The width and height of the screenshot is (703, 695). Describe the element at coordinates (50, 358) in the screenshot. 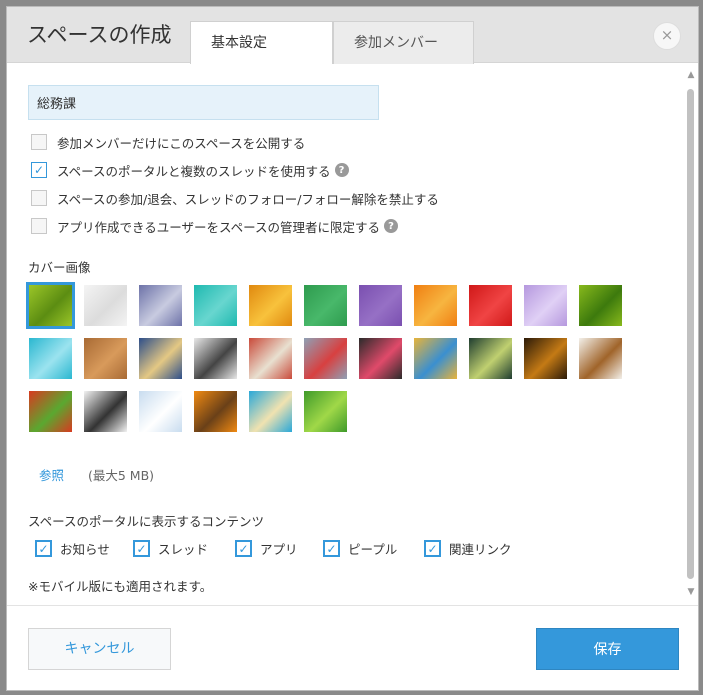

I see `cover-thumb-teal-blocks` at that location.